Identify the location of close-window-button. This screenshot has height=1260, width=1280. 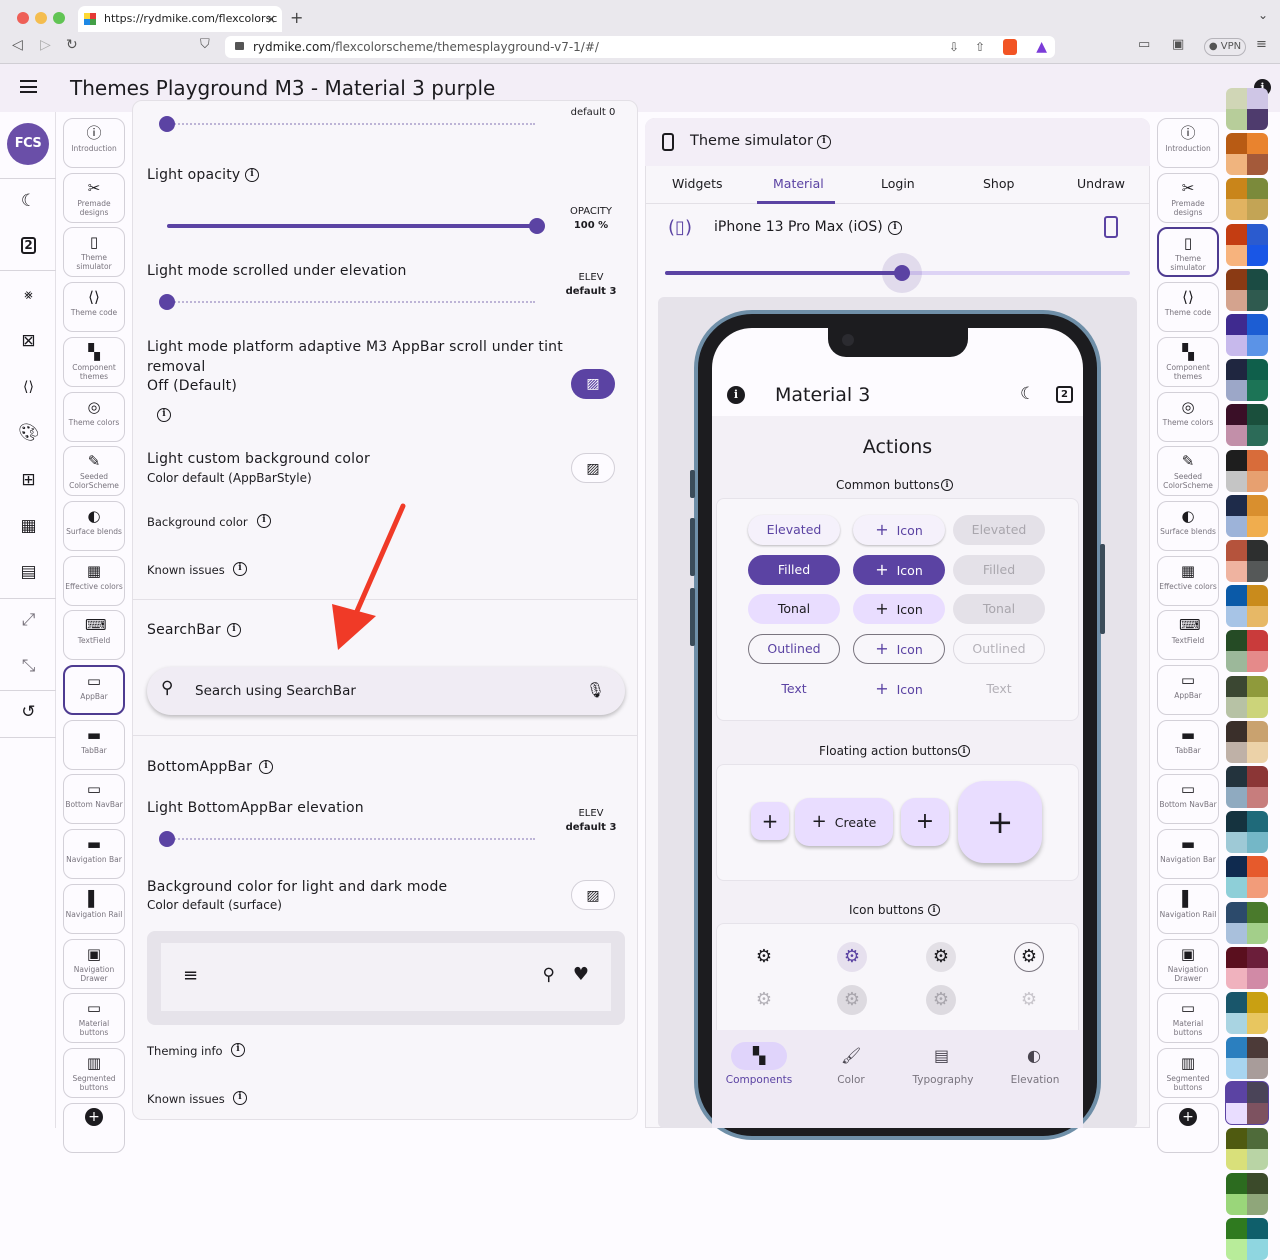
(23, 18).